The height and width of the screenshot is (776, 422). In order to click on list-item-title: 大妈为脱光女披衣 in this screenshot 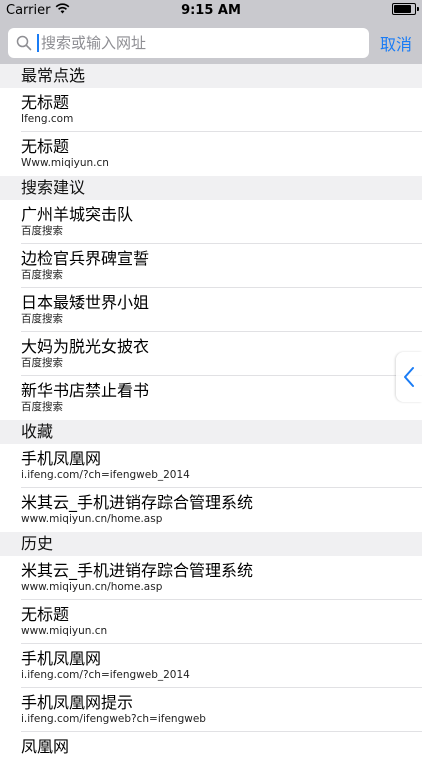, I will do `click(85, 346)`.